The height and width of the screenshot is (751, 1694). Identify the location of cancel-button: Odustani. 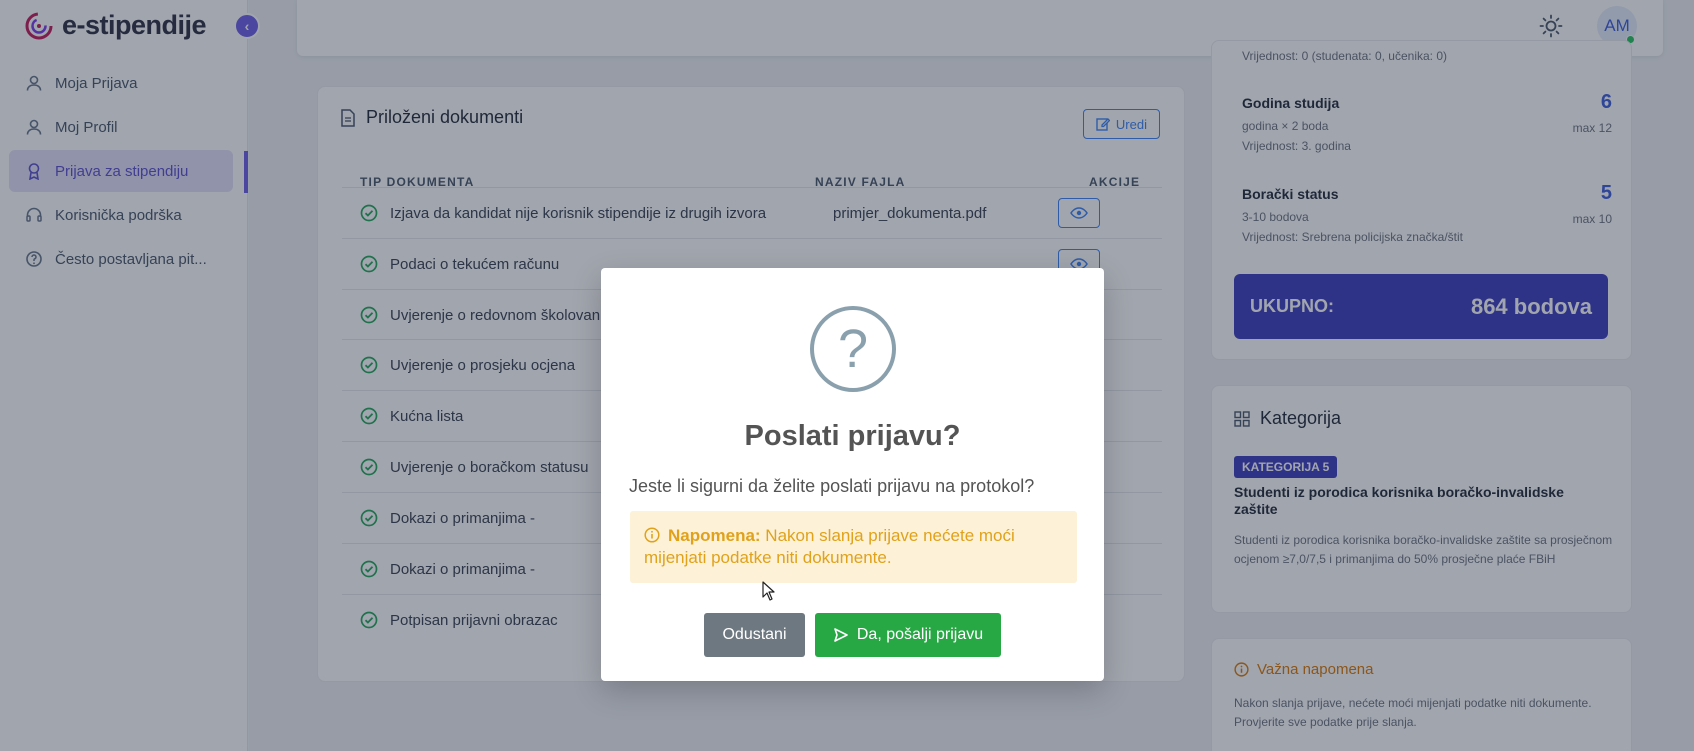
(754, 635).